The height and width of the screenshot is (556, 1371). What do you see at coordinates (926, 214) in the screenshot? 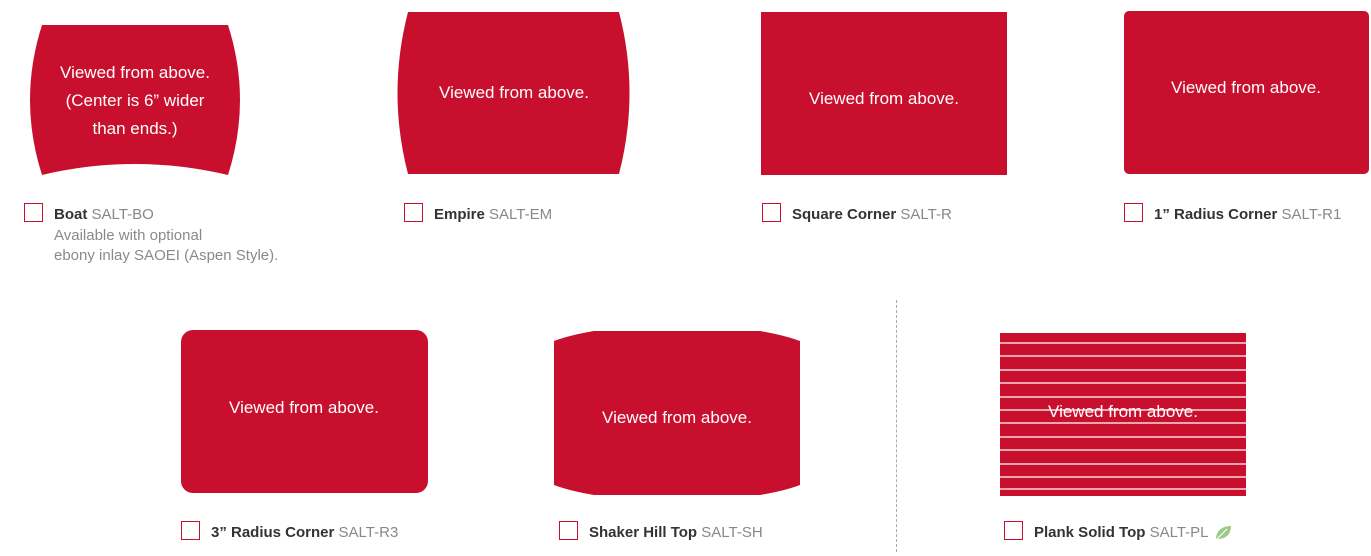
I see `square-corner-code: SALT-R` at bounding box center [926, 214].